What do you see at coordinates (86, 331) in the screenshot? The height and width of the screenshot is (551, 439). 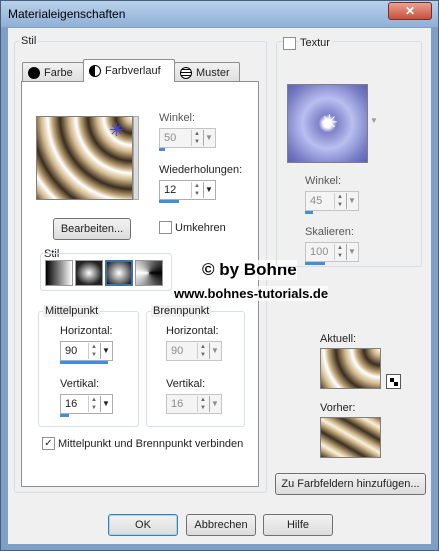 I see `mittelpunkt-horizontal-label: Horizontal:` at bounding box center [86, 331].